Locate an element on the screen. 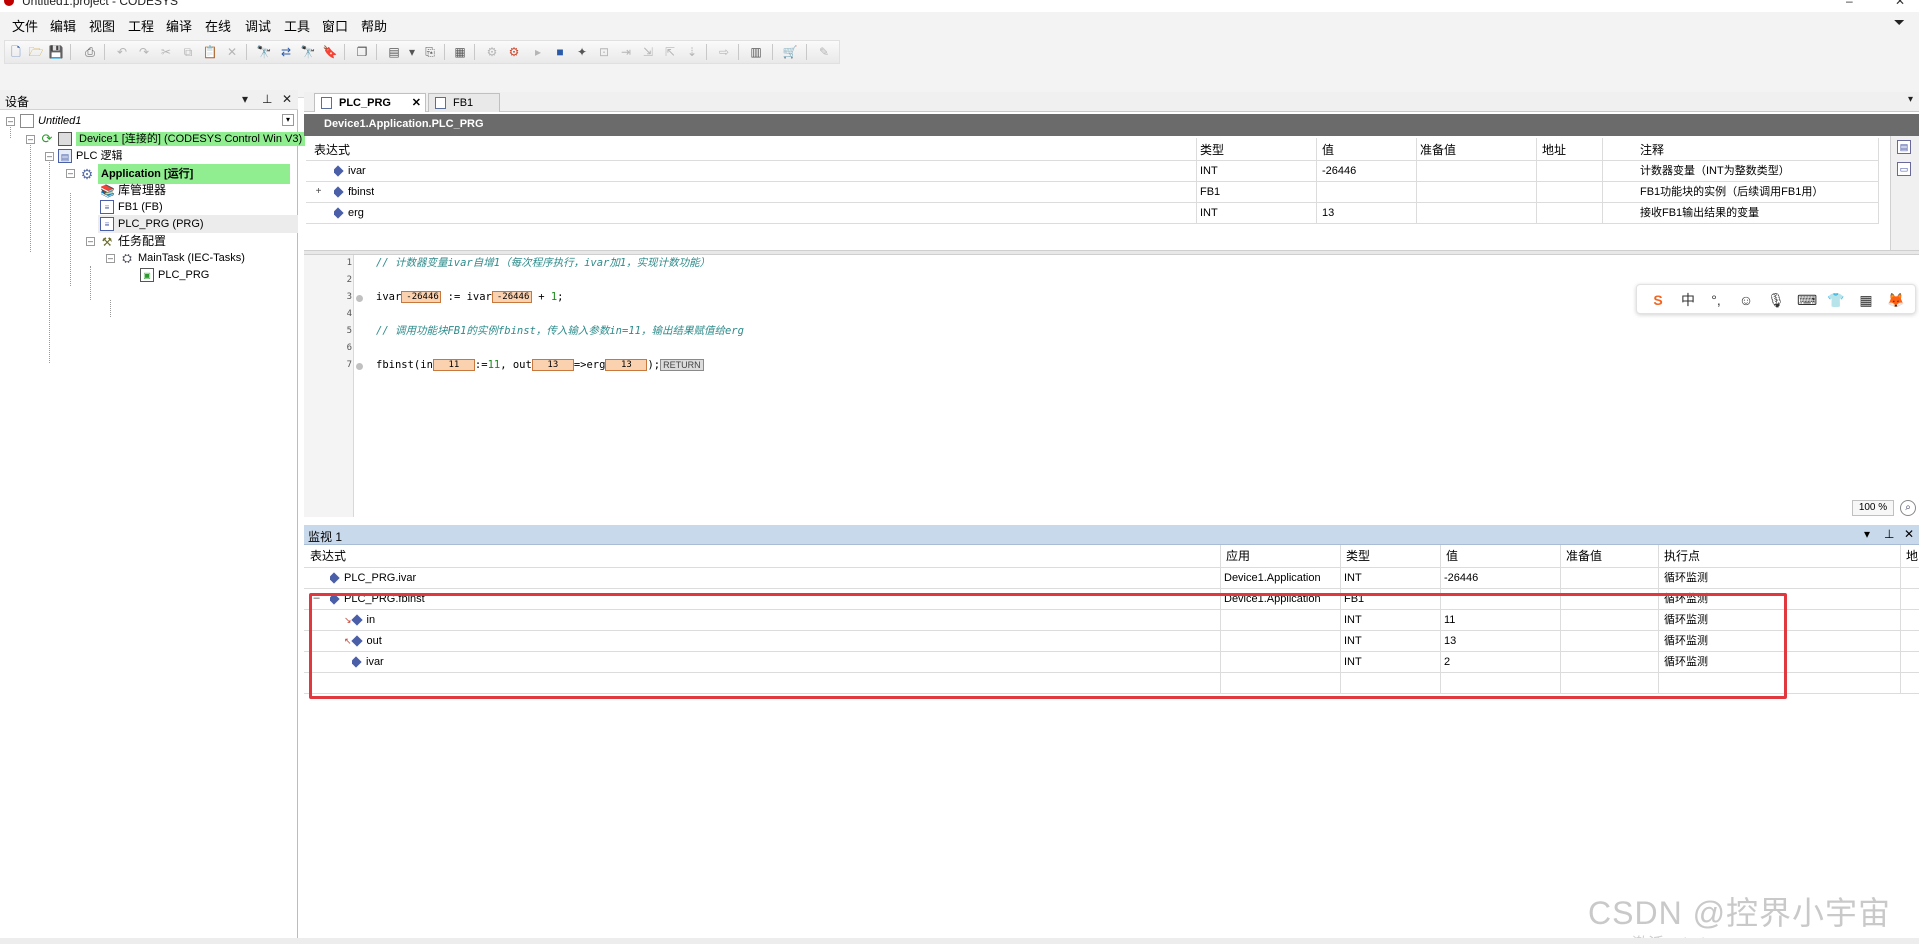 The width and height of the screenshot is (1919, 944). find-icon: 🔭 is located at coordinates (264, 52).